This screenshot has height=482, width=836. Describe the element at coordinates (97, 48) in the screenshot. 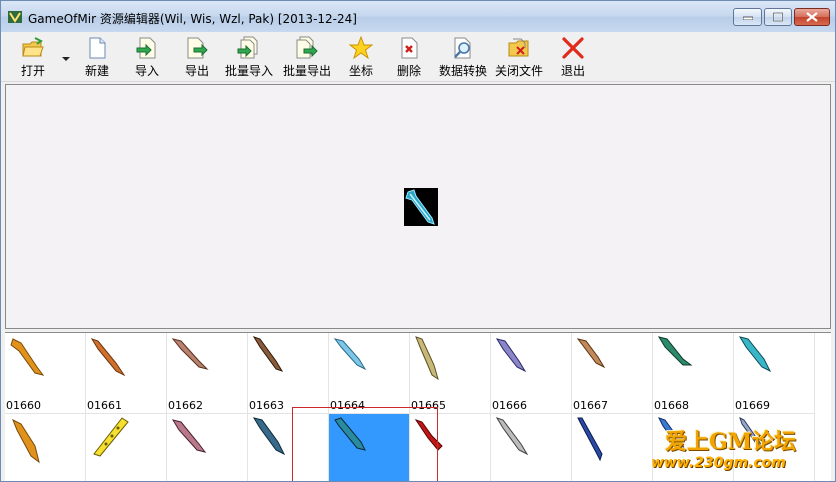

I see `new-file-icon` at that location.